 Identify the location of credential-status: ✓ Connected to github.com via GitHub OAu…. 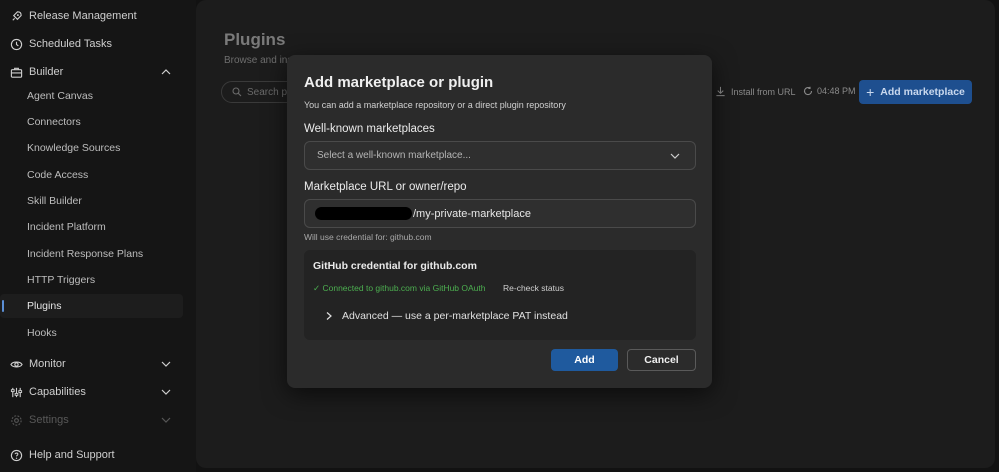
(399, 288).